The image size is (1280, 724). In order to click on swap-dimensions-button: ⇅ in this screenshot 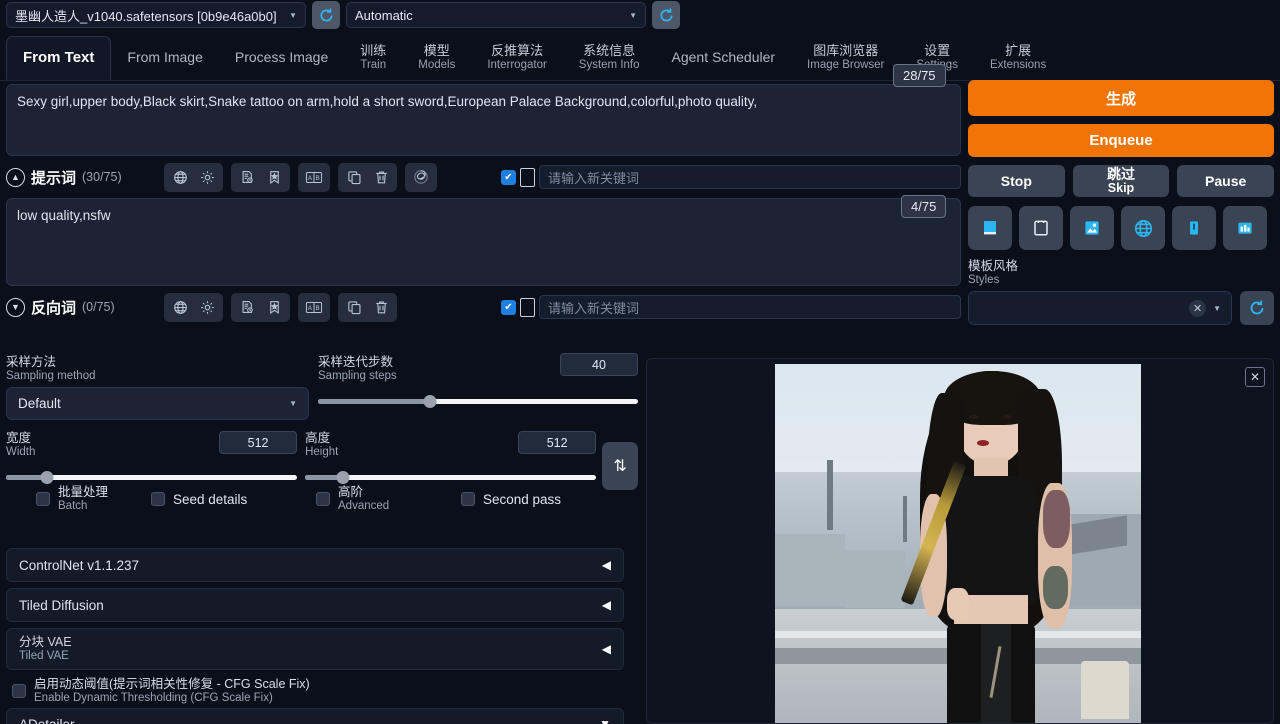, I will do `click(620, 466)`.